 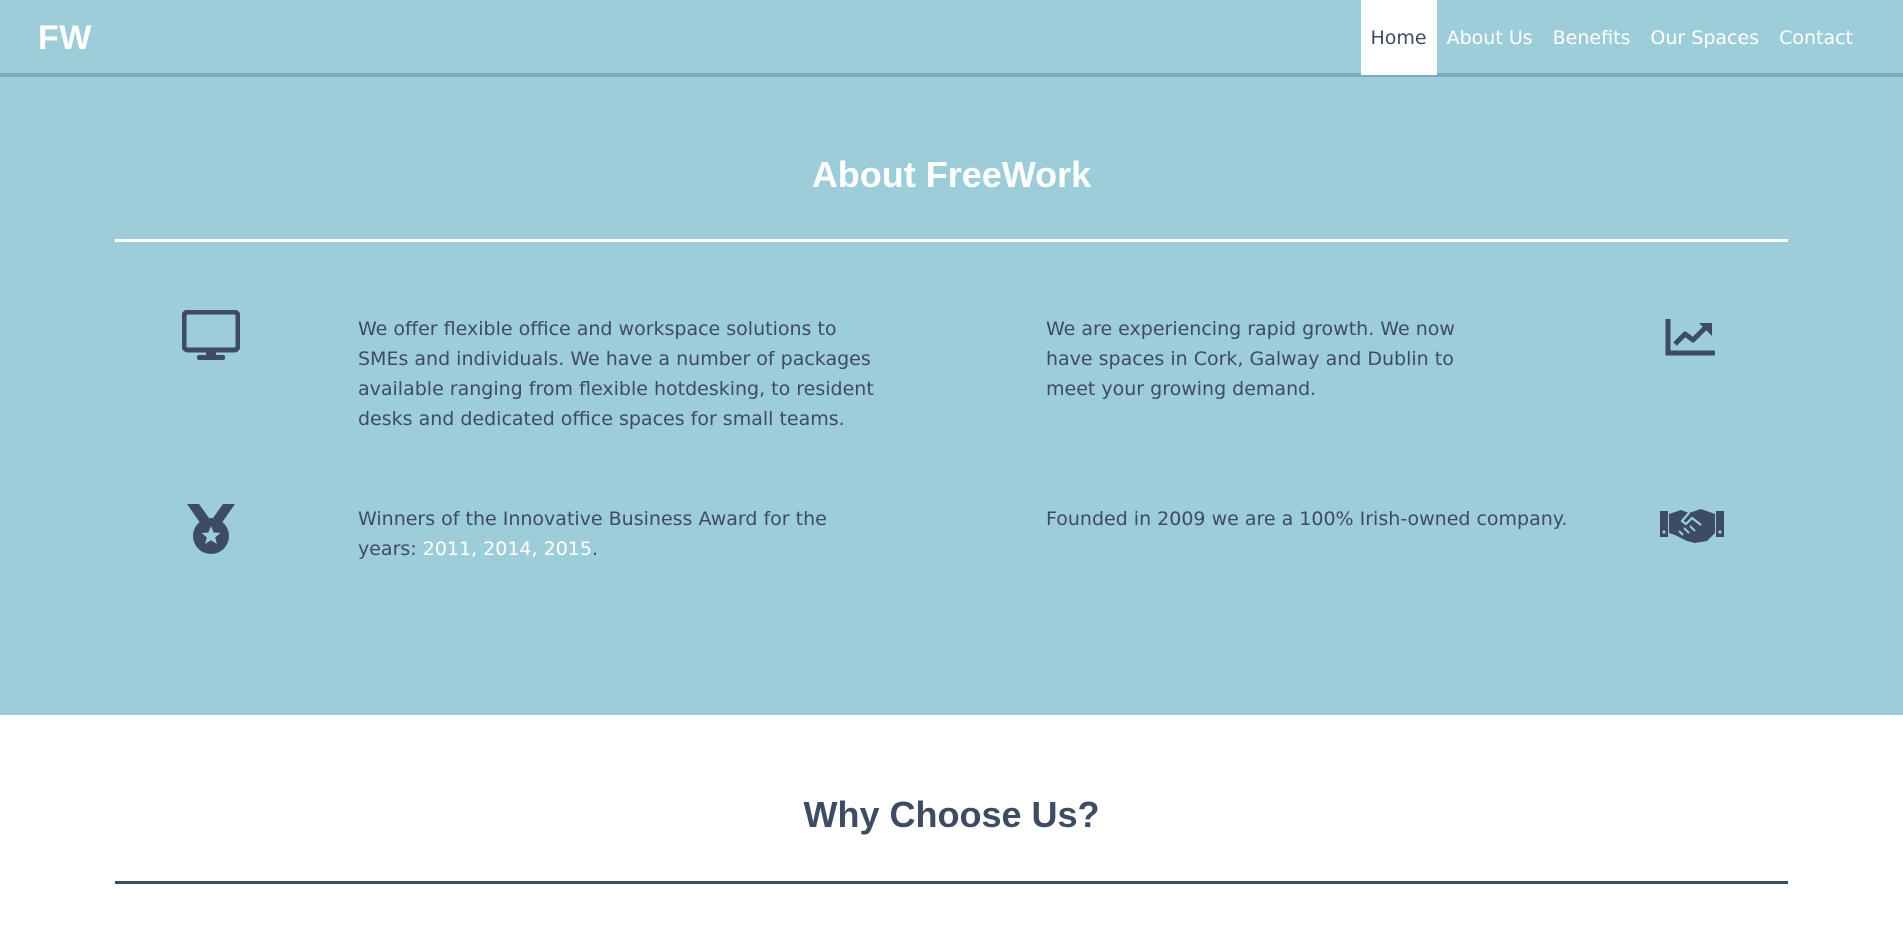 I want to click on nav-link-contact: Contact, so click(x=1816, y=37).